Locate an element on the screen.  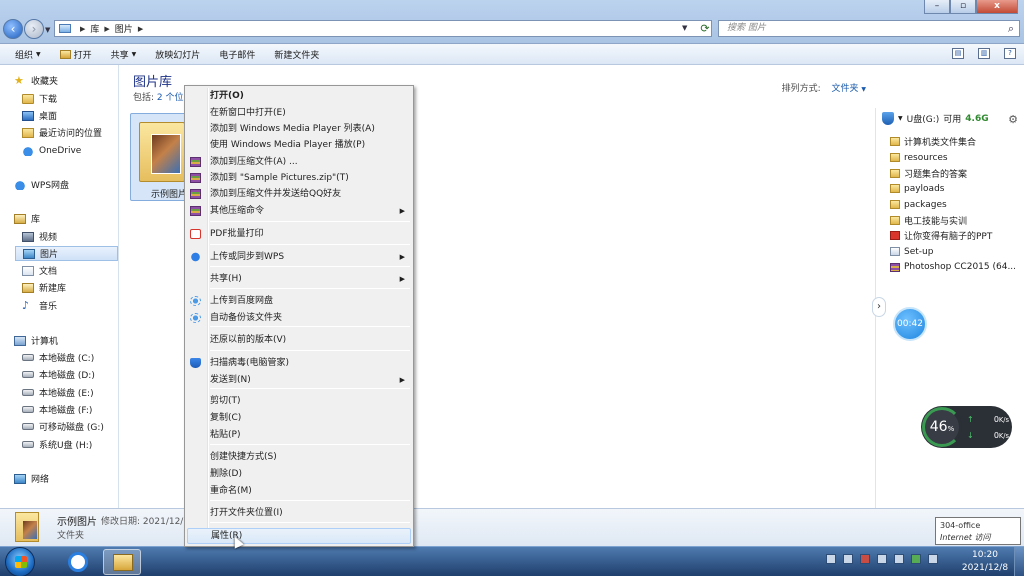
menu-item-open-new-window: 在新窗口中打开(E) is located at coordinates (299, 113).